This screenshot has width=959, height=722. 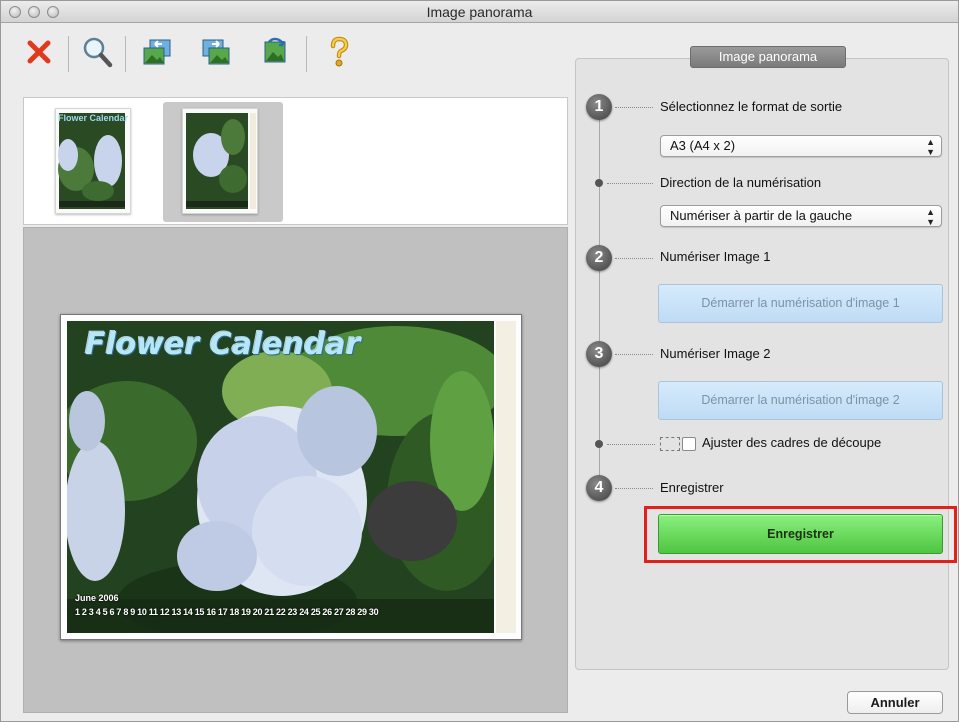 What do you see at coordinates (715, 353) in the screenshot?
I see `scan-image-2-label: Numériser Image 2` at bounding box center [715, 353].